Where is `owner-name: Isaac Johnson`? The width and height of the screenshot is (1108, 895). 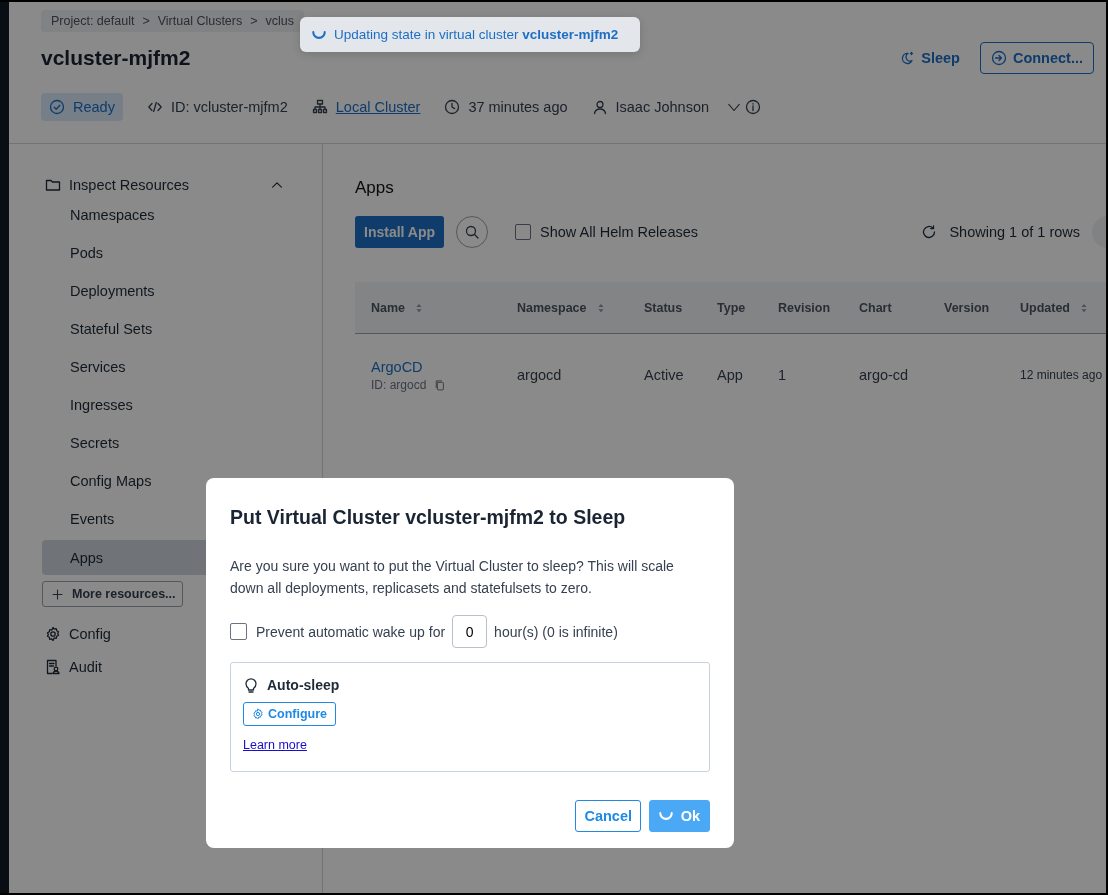 owner-name: Isaac Johnson is located at coordinates (662, 107).